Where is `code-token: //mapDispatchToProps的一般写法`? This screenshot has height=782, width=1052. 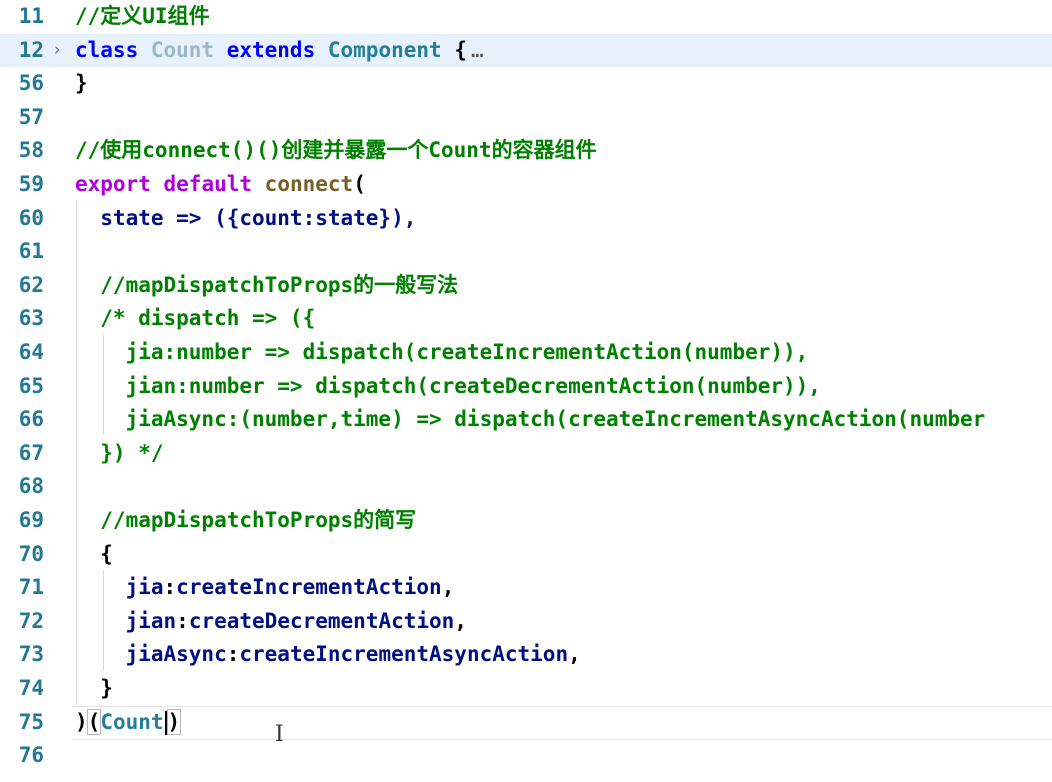 code-token: //mapDispatchToProps的一般写法 is located at coordinates (267, 284).